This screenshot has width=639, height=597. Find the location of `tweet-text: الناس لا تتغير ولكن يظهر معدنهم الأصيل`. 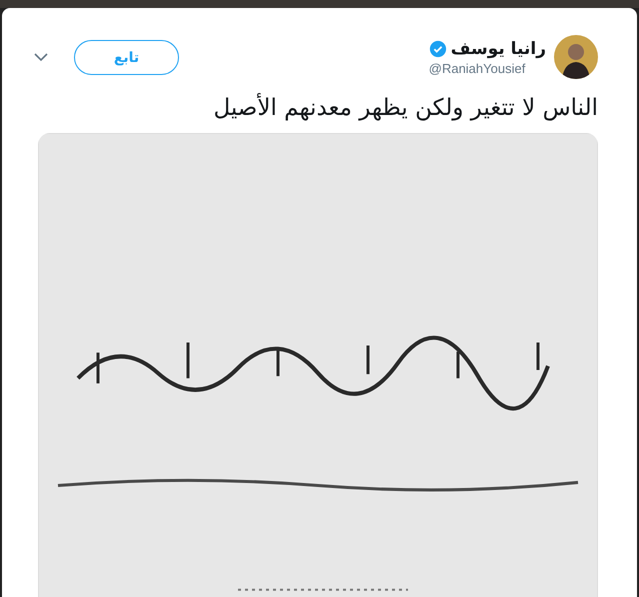

tweet-text: الناس لا تتغير ولكن يظهر معدنهم الأصيل is located at coordinates (405, 108).